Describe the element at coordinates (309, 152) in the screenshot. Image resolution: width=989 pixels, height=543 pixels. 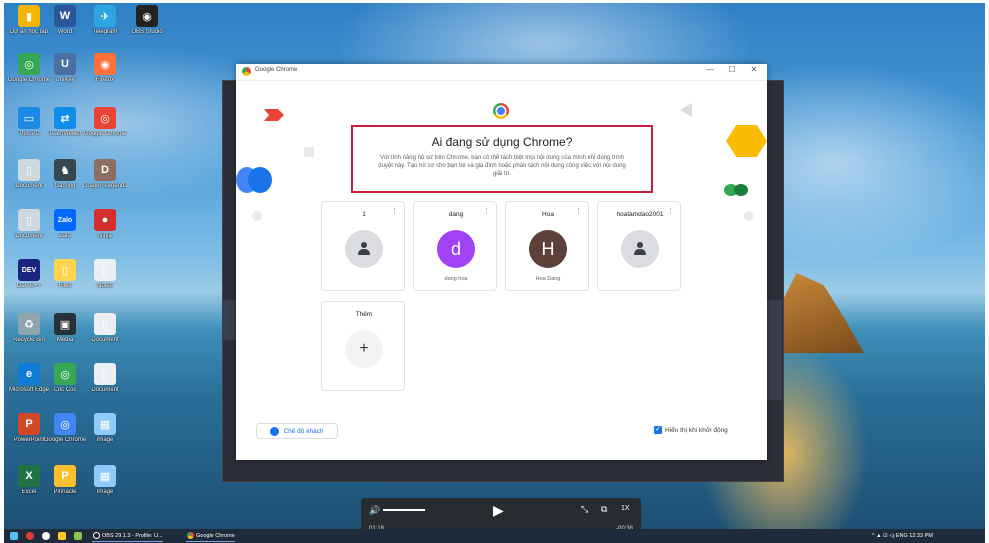
I see `decor-grey-square-icon` at that location.